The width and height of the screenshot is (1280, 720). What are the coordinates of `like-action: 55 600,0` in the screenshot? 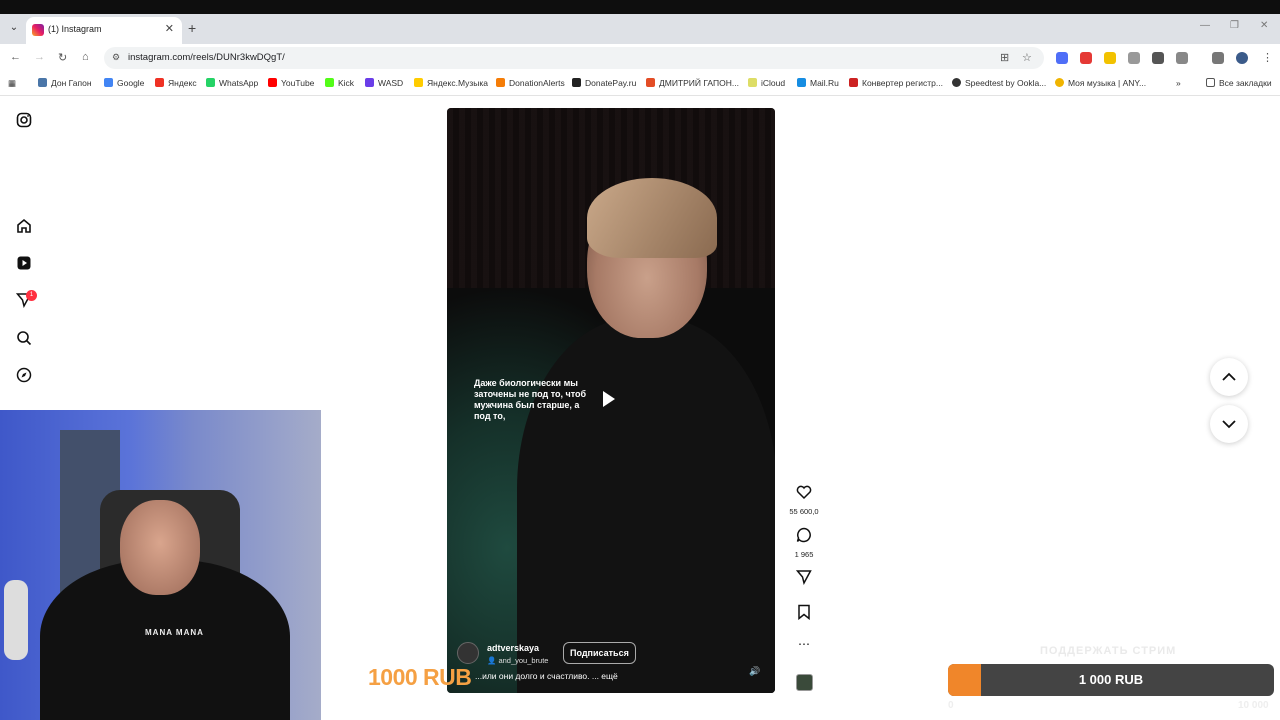 It's located at (804, 500).